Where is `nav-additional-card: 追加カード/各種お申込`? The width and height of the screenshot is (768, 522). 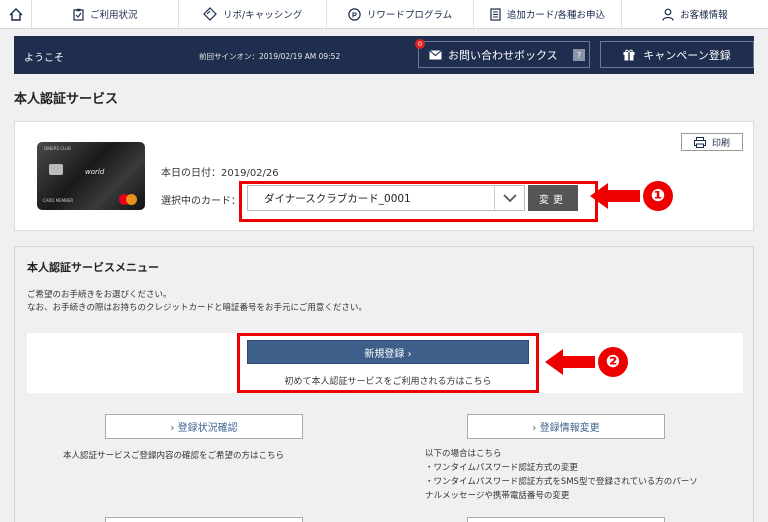 nav-additional-card: 追加カード/各種お申込 is located at coordinates (548, 14).